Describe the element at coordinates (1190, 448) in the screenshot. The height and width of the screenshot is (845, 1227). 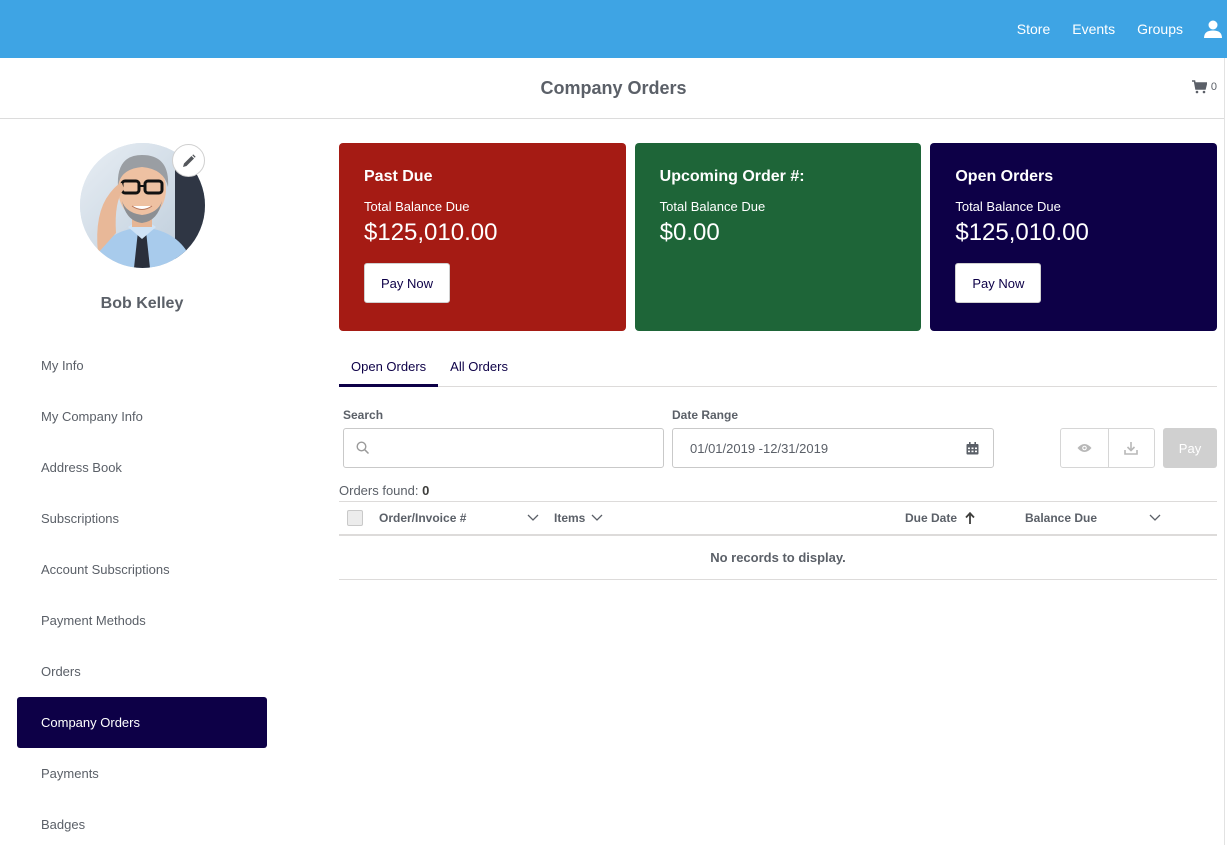
I see `pay-button: Pay` at that location.